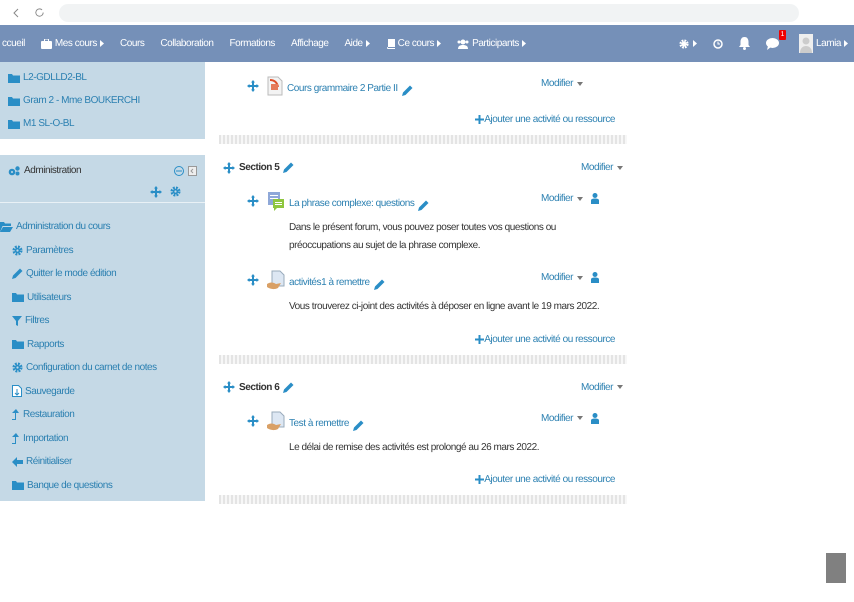  I want to click on collapse-icon, so click(179, 171).